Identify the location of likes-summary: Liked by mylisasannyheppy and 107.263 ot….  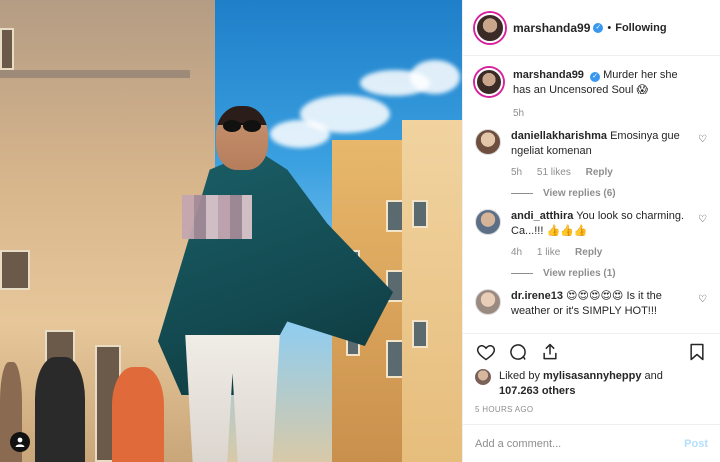
(591, 384).